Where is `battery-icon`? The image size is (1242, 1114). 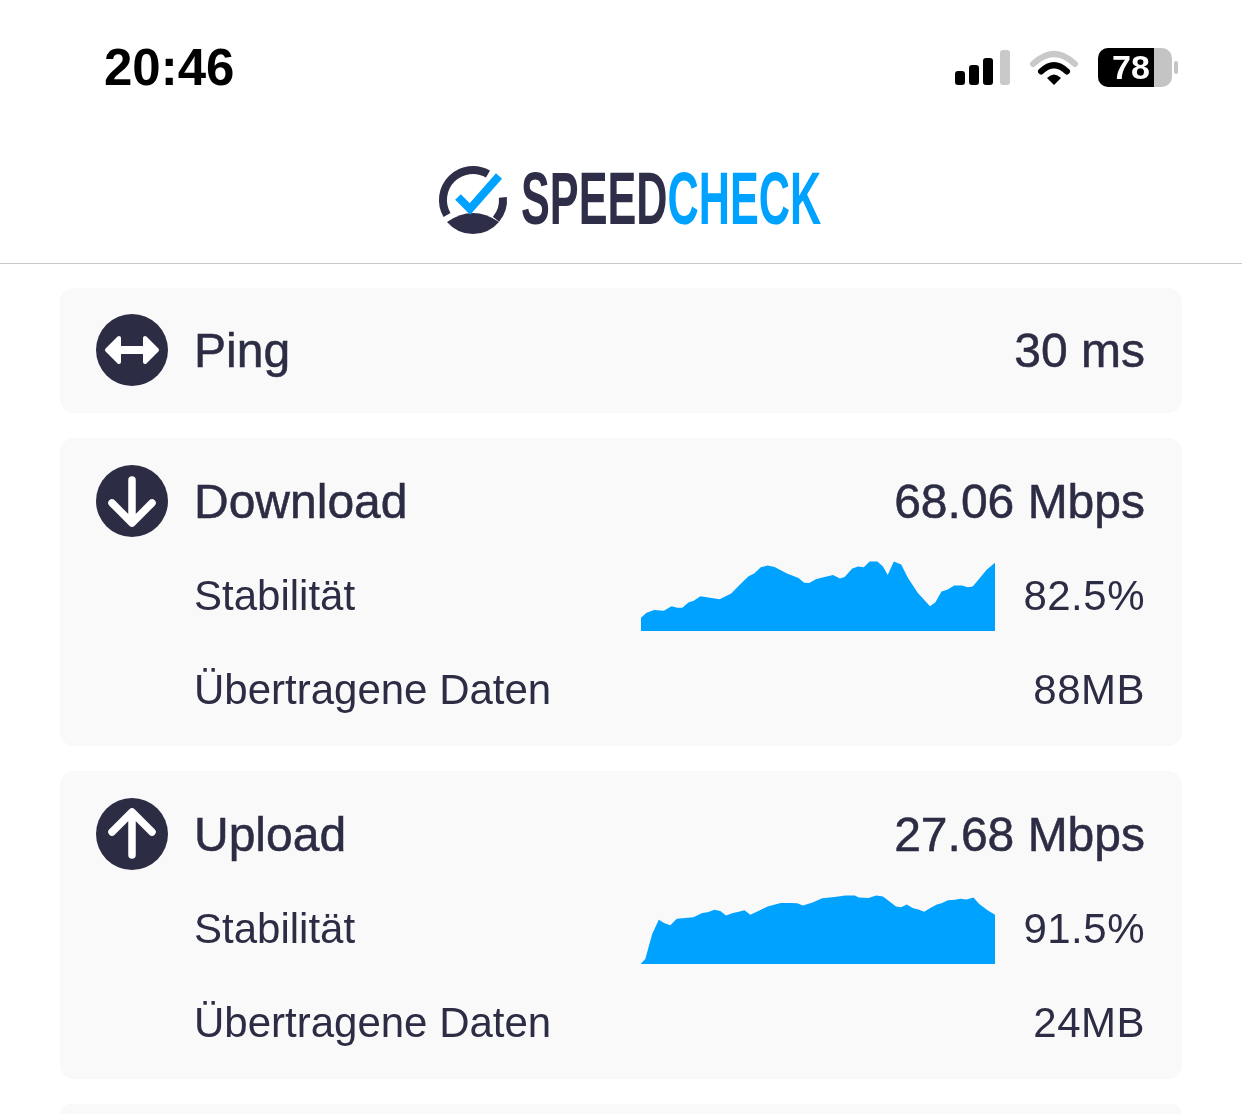
battery-icon is located at coordinates (1138, 67).